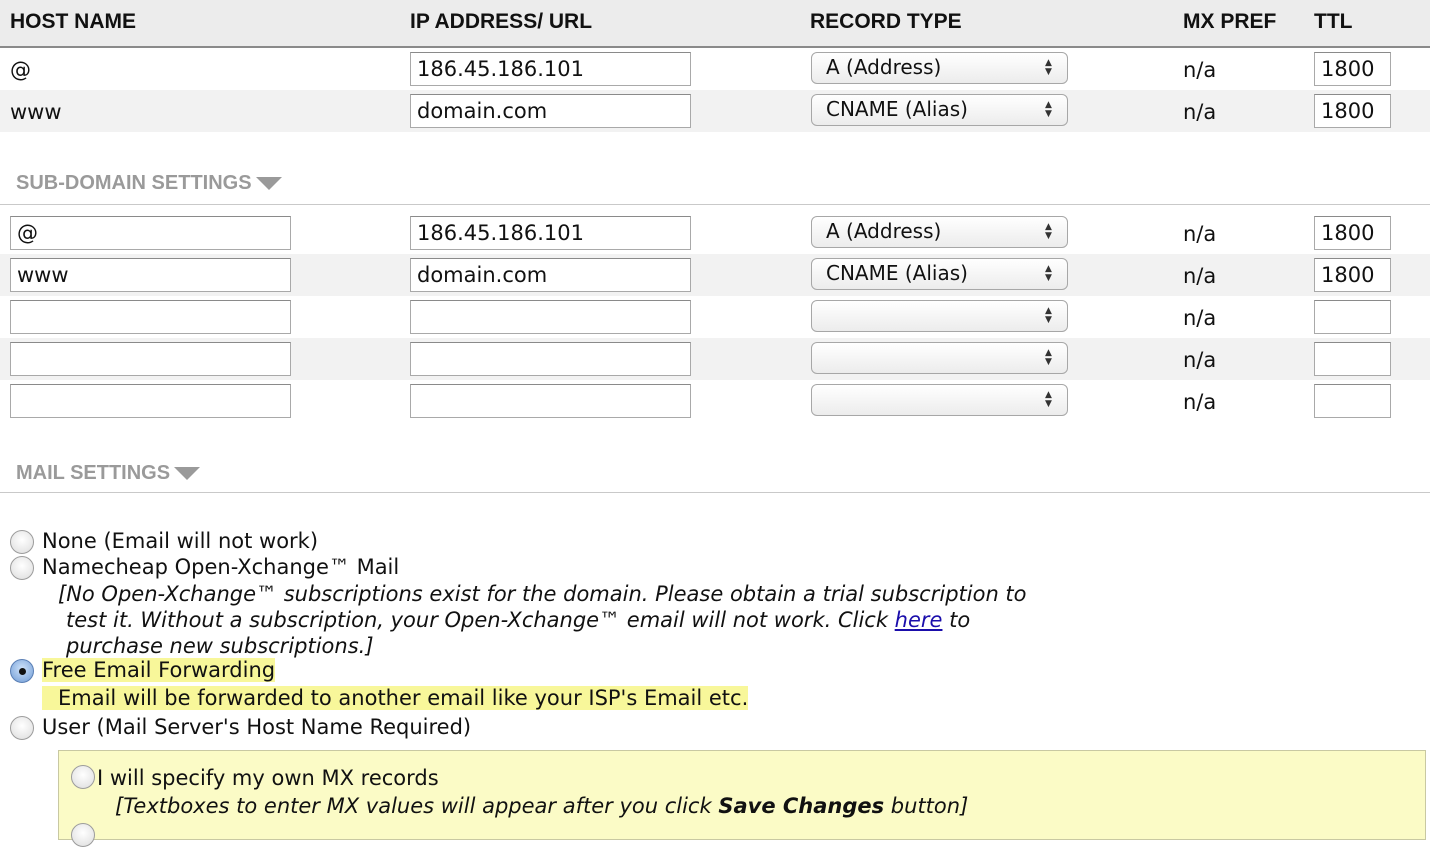  I want to click on mail-open-xchange-radio, so click(22, 568).